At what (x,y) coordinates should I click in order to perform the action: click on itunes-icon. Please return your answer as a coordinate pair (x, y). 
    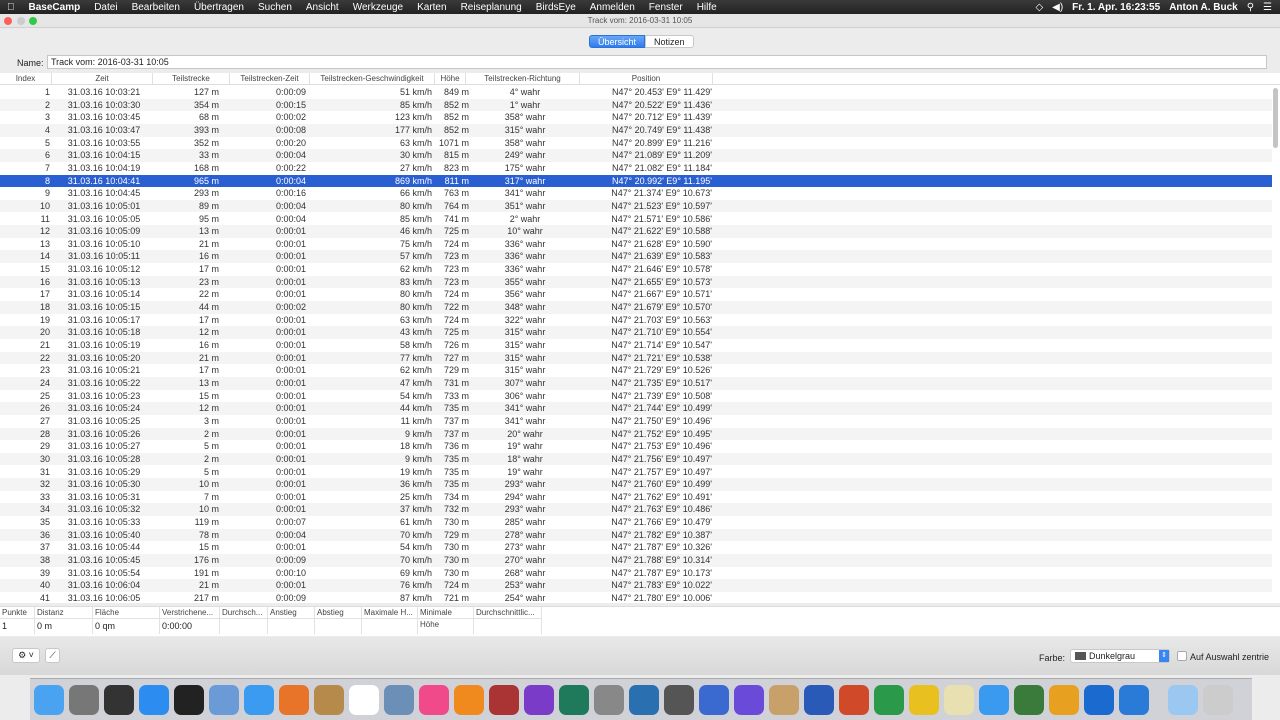
    Looking at the image, I should click on (434, 699).